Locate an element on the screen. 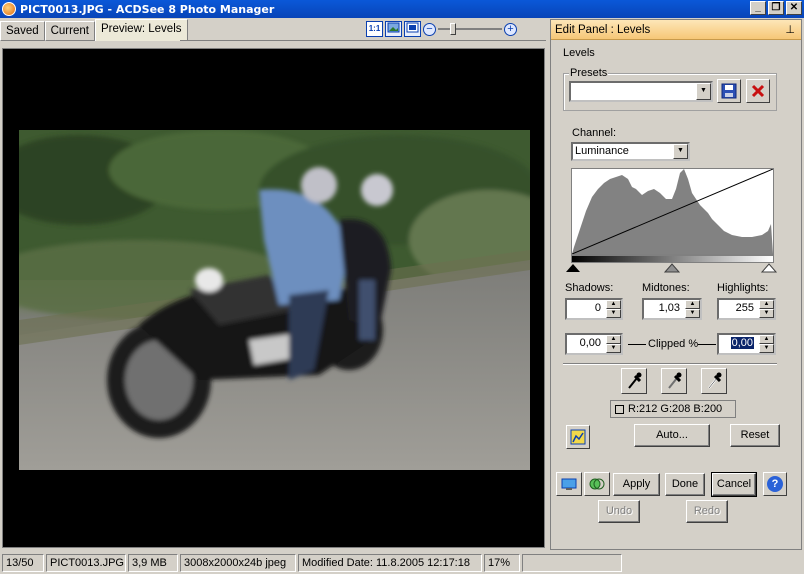 The width and height of the screenshot is (804, 574). rgb-readout: R:212 G:208 B:200 is located at coordinates (673, 409).